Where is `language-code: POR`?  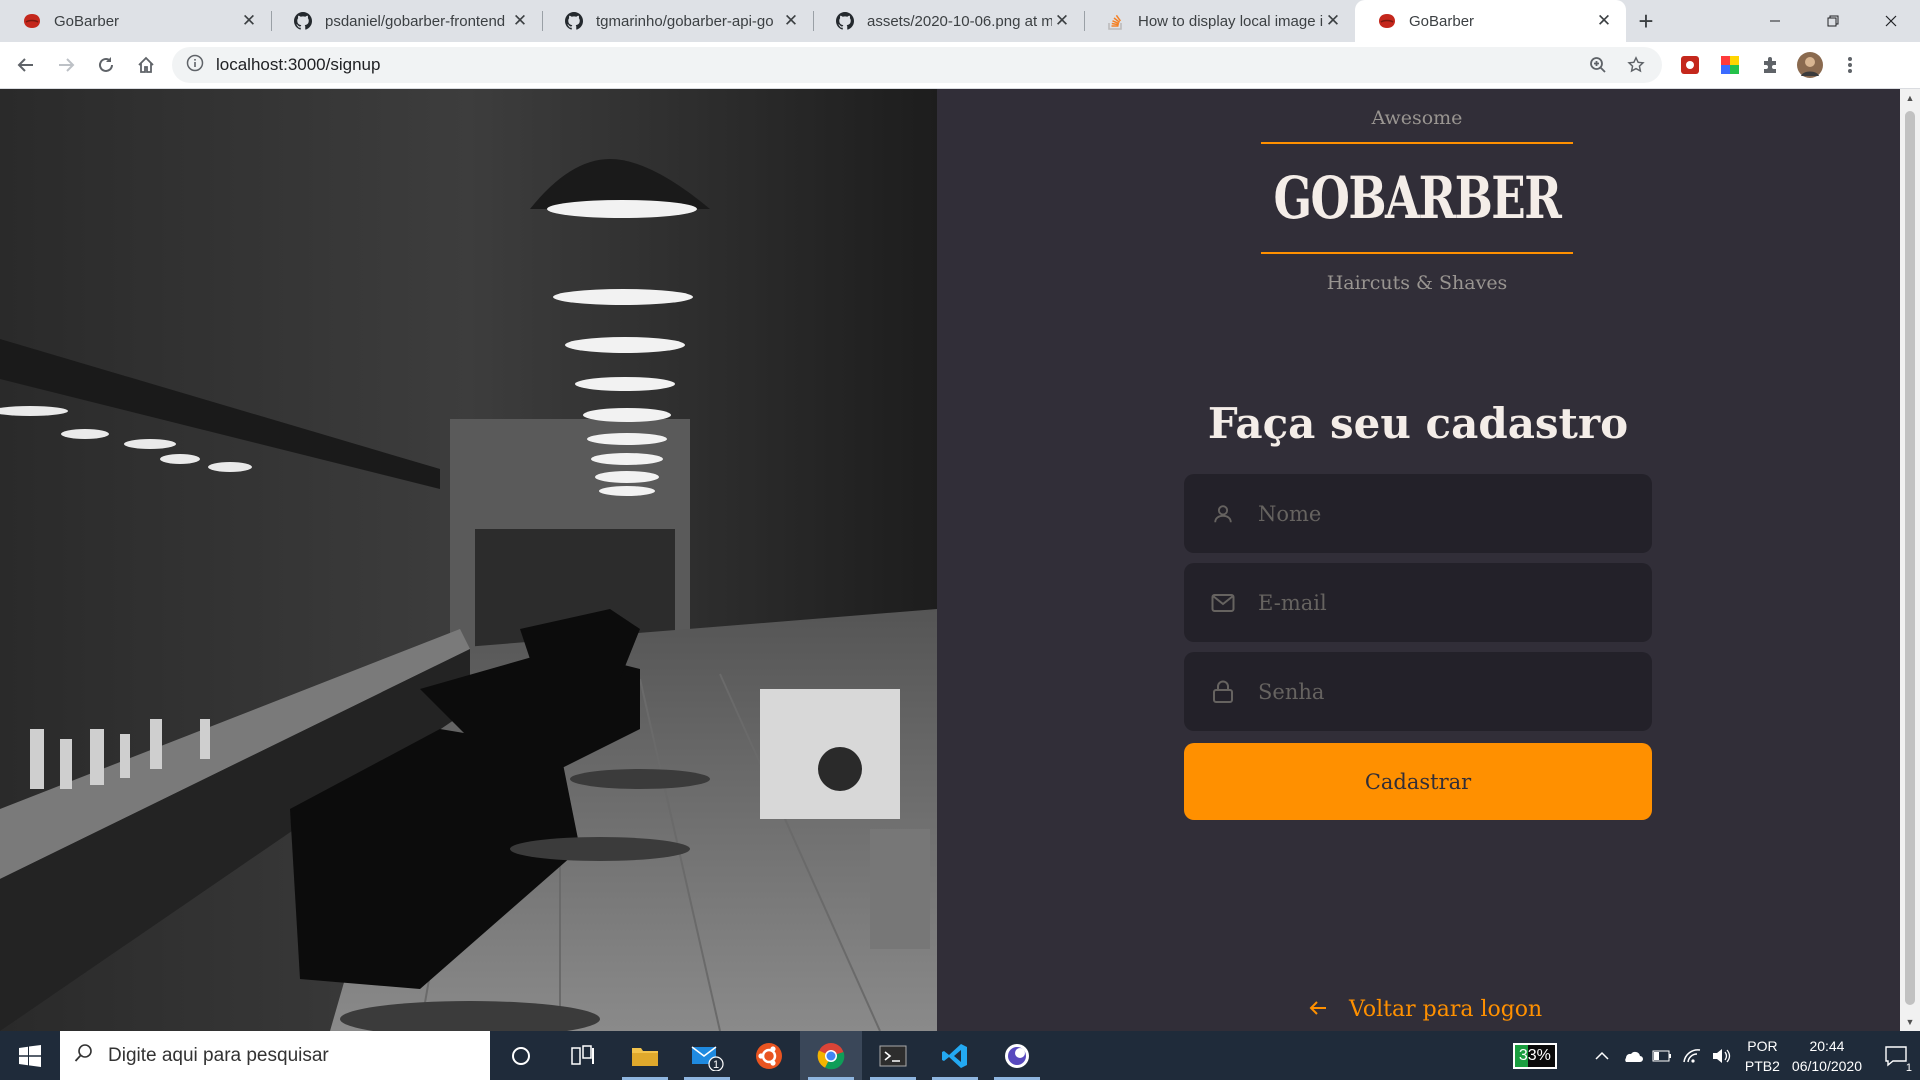
language-code: POR is located at coordinates (1762, 1045).